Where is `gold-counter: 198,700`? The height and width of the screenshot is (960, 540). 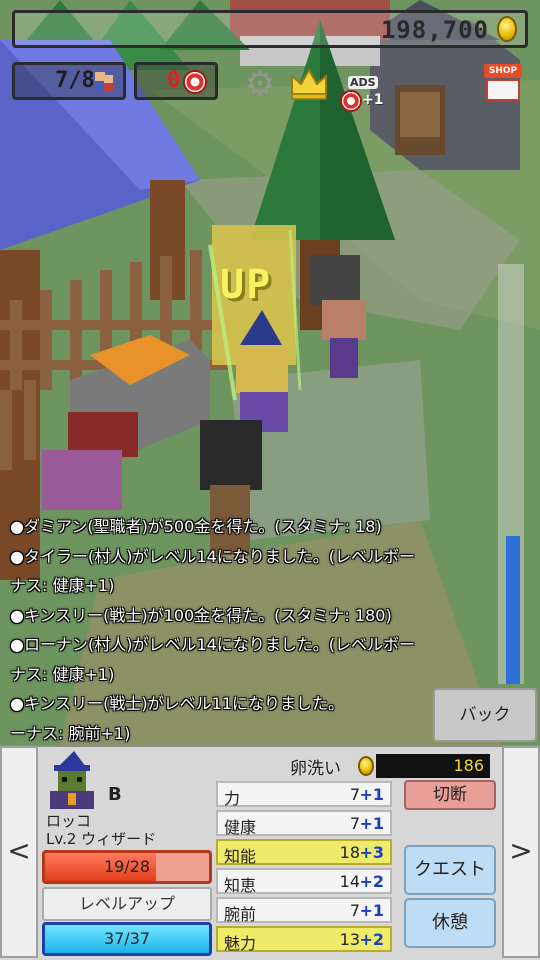 gold-counter: 198,700 is located at coordinates (270, 29).